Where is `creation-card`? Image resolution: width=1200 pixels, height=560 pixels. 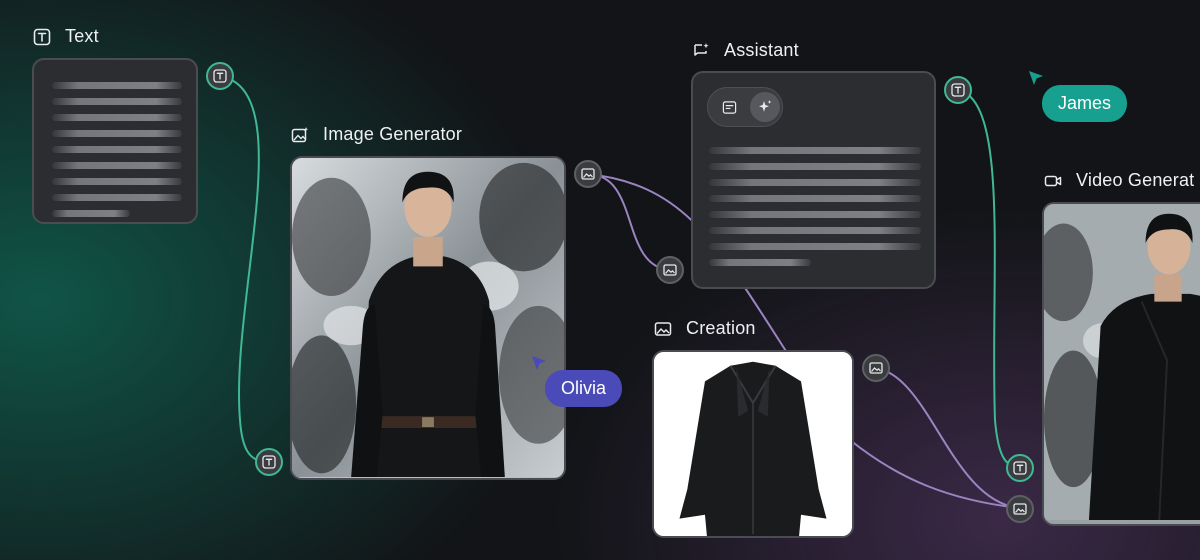 creation-card is located at coordinates (753, 444).